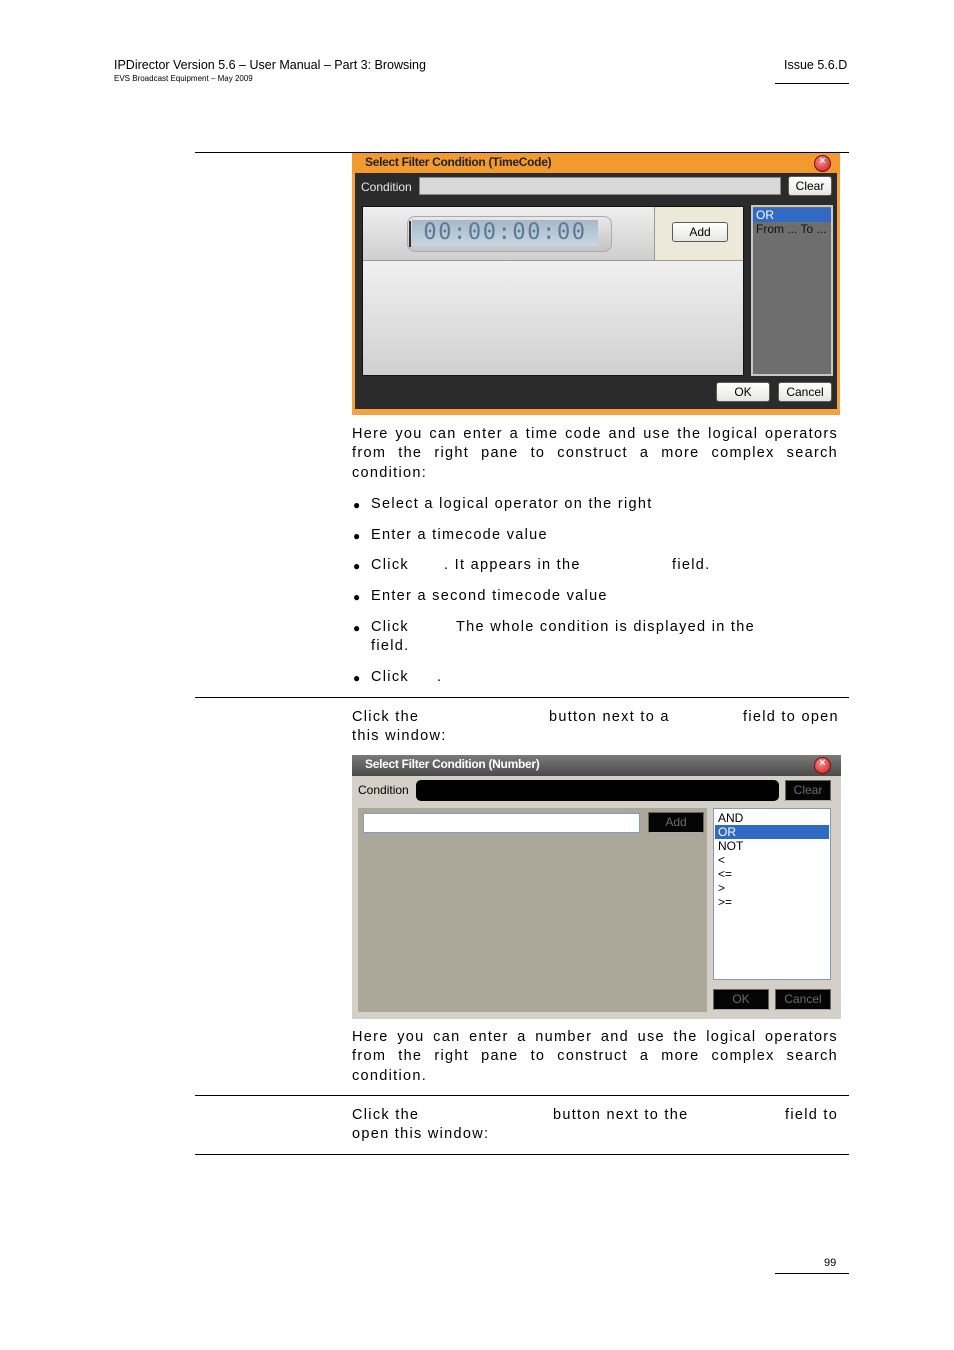 Image resolution: width=954 pixels, height=1350 pixels. I want to click on operator-item-not: NOT, so click(772, 846).